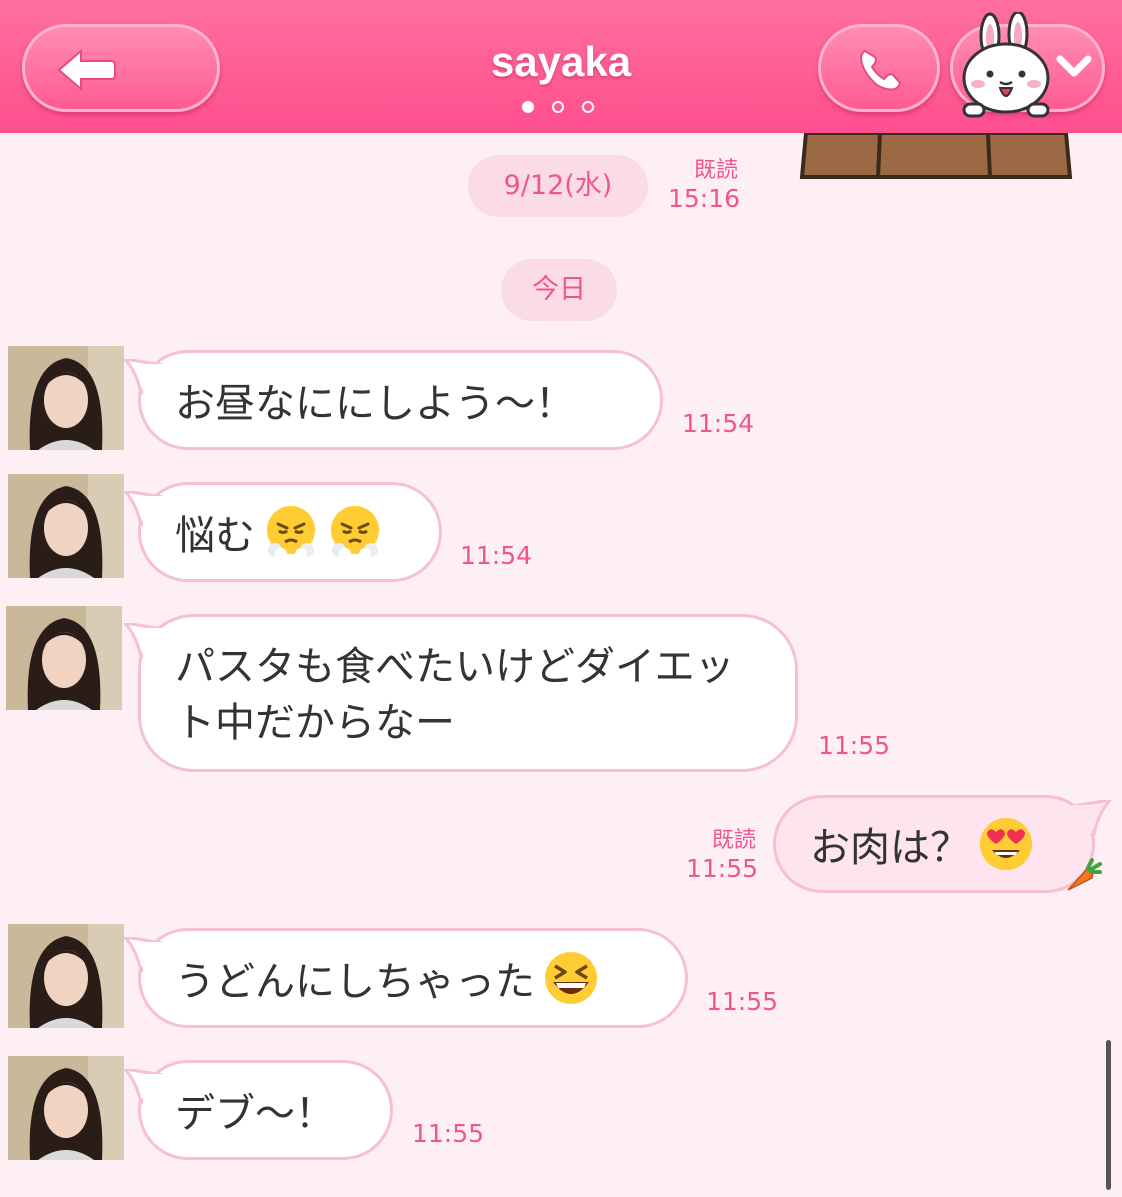 The image size is (1122, 1197). What do you see at coordinates (215, 536) in the screenshot?
I see `message-text: 悩む` at bounding box center [215, 536].